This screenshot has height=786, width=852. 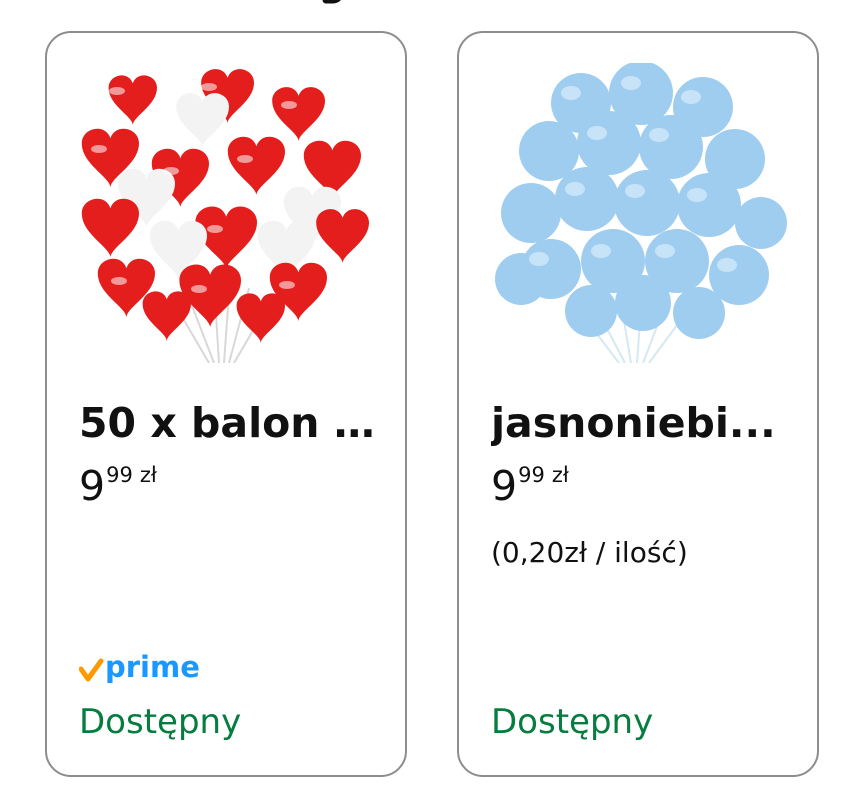 I want to click on prime-label: prime, so click(x=152, y=667).